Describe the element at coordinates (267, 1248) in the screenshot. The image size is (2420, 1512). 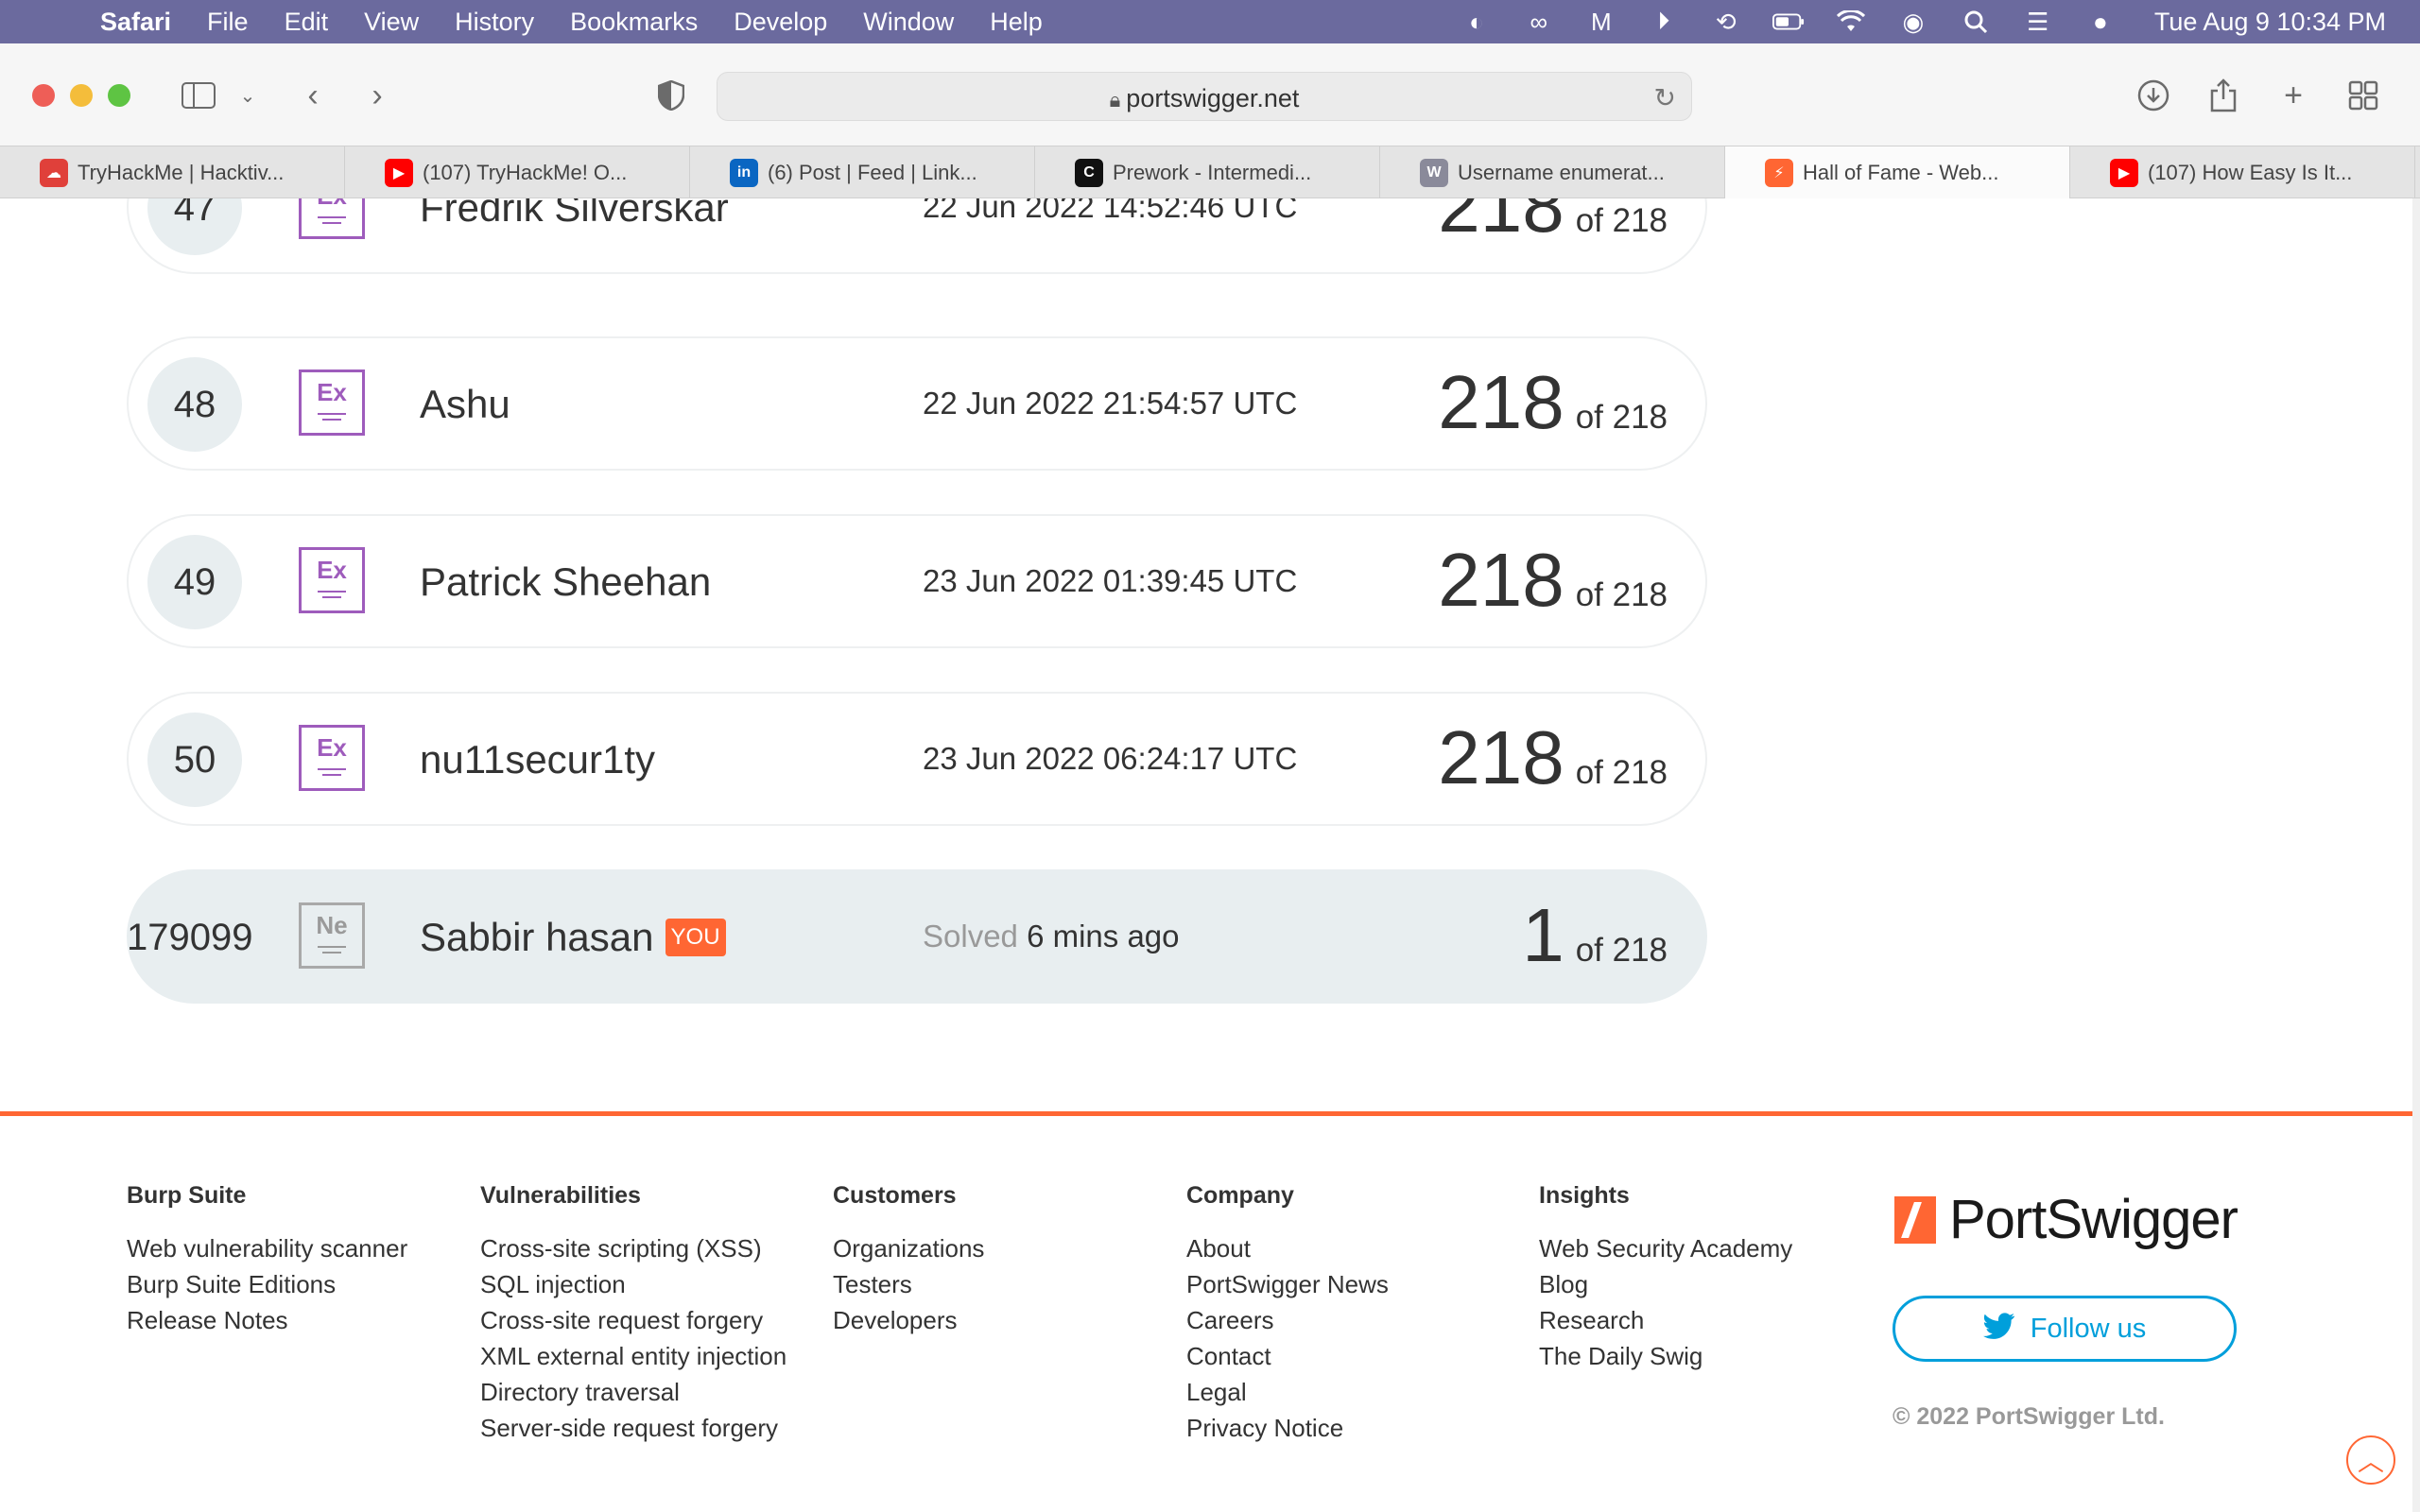
I see `footer-link: Web vulnerability scanner` at that location.